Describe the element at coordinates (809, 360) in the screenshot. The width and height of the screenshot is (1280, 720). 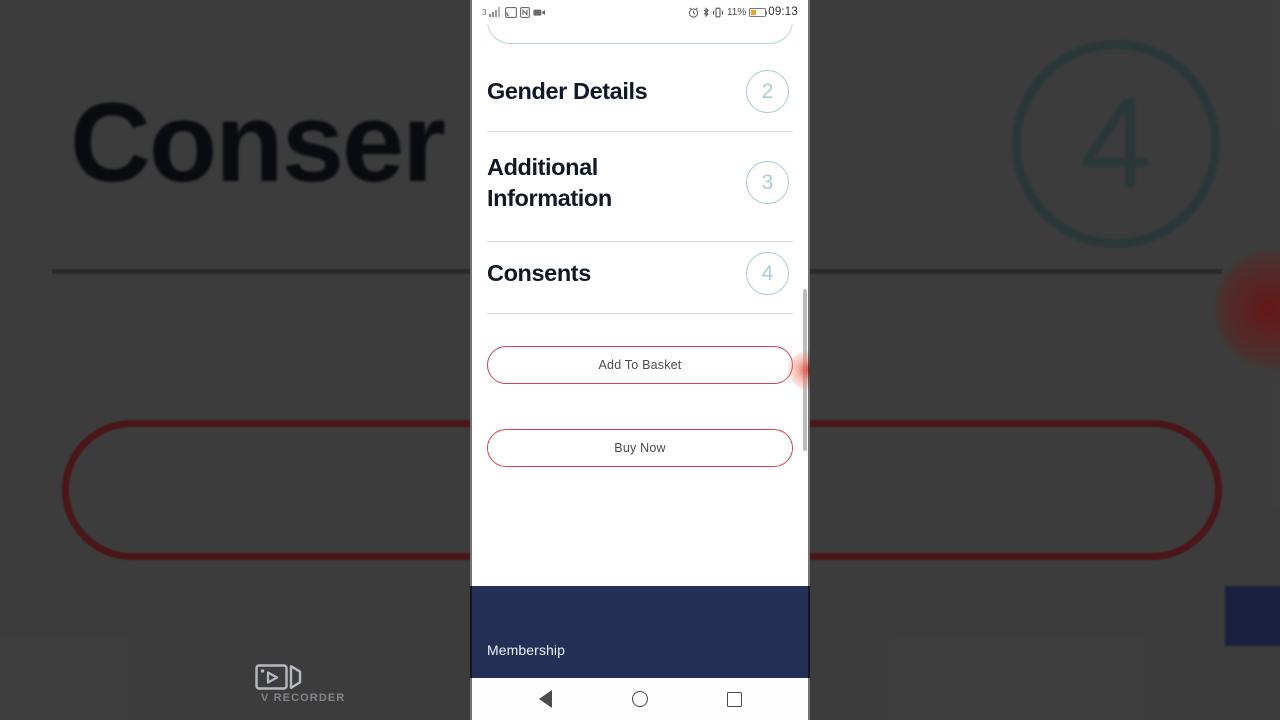
I see `capture-edge-right` at that location.